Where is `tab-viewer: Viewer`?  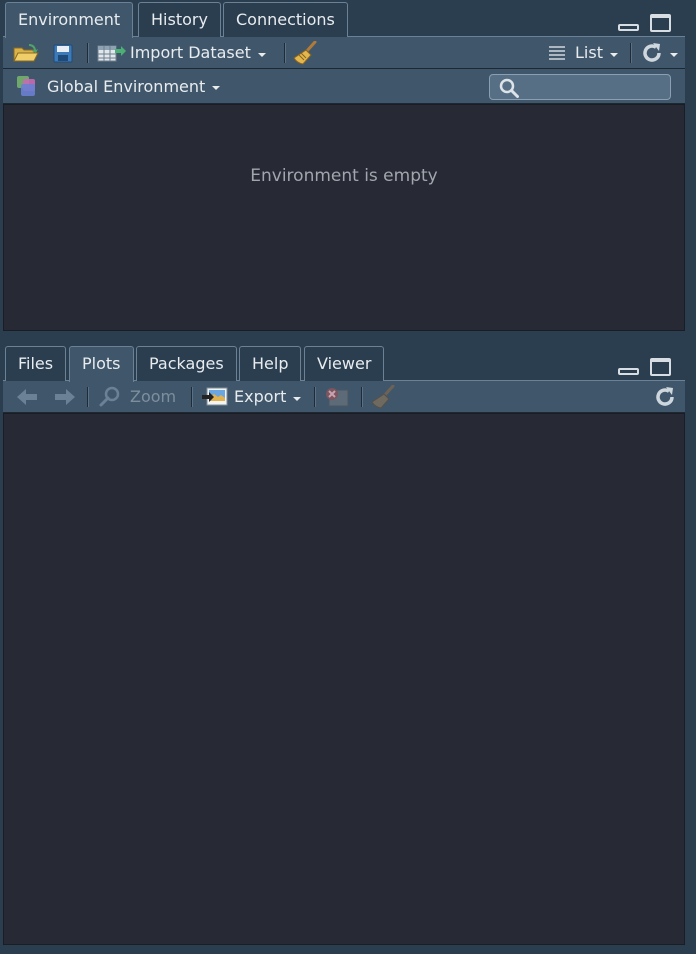
tab-viewer: Viewer is located at coordinates (344, 363).